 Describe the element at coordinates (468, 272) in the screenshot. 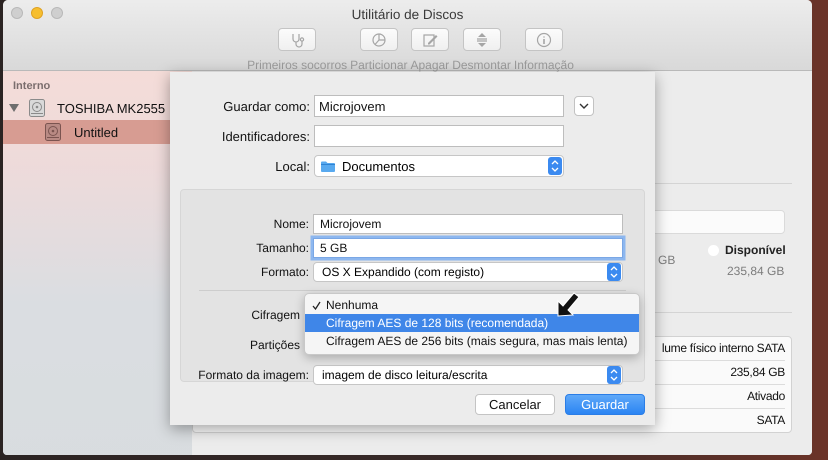

I see `popup-button: OS X Expandido (com registo)` at that location.